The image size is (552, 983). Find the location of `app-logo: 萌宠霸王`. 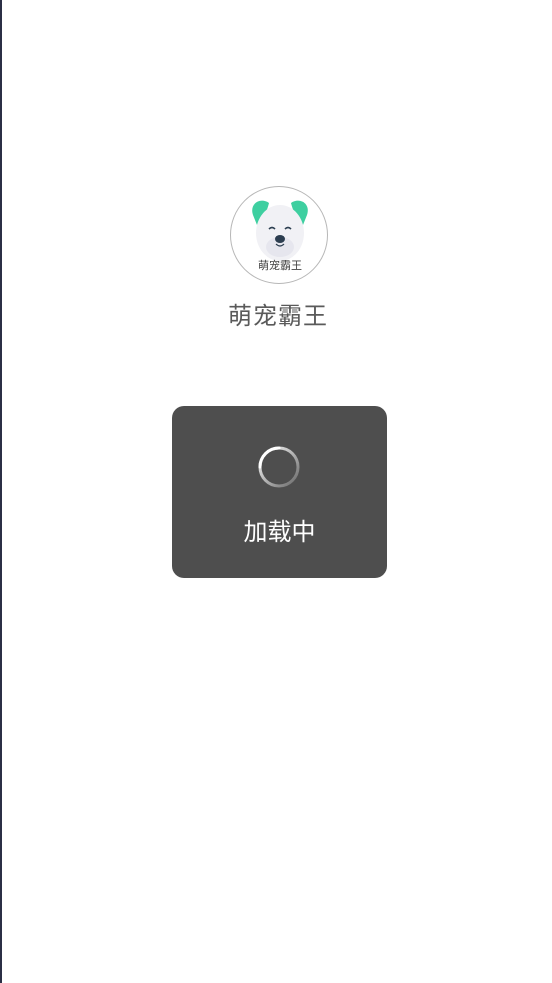

app-logo: 萌宠霸王 is located at coordinates (279, 235).